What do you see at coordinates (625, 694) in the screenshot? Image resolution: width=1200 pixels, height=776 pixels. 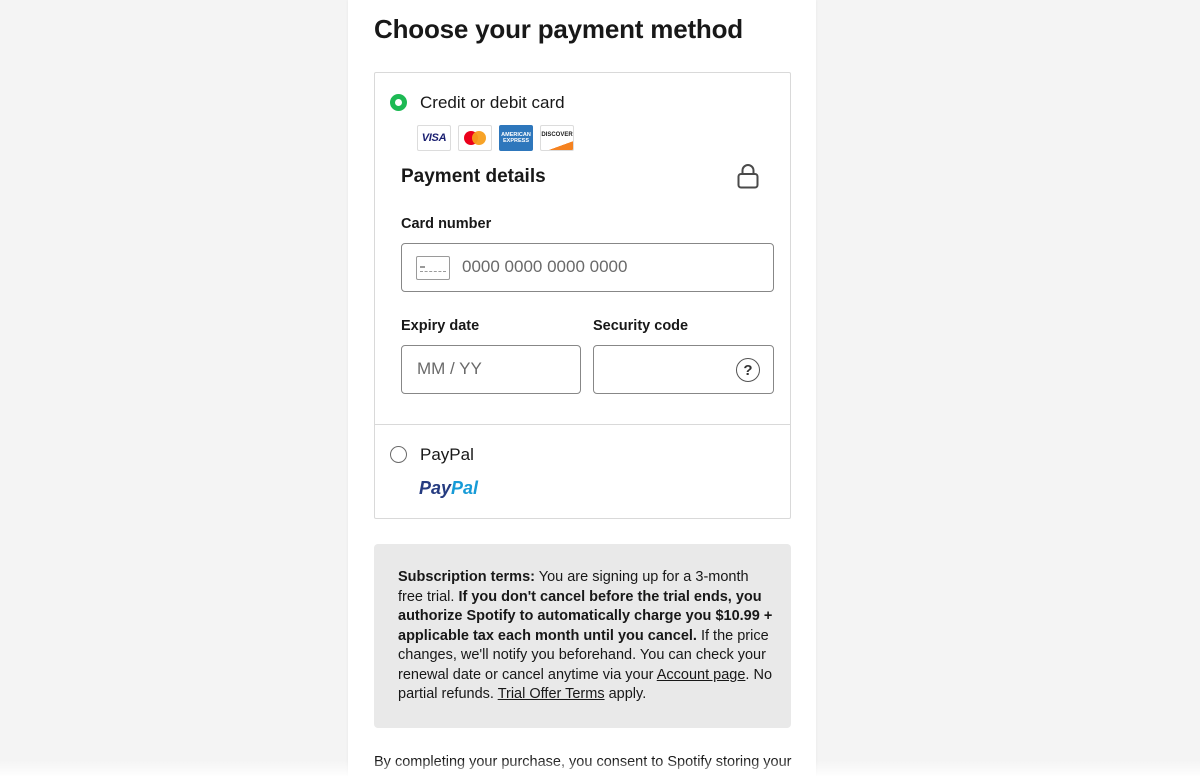 I see `terms-end: apply.` at bounding box center [625, 694].